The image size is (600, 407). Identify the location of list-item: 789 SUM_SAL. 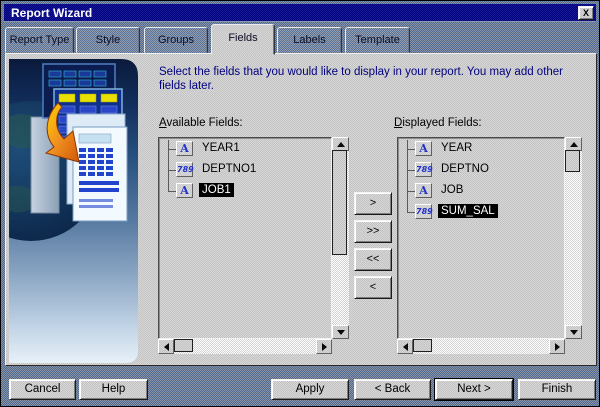
(481, 212).